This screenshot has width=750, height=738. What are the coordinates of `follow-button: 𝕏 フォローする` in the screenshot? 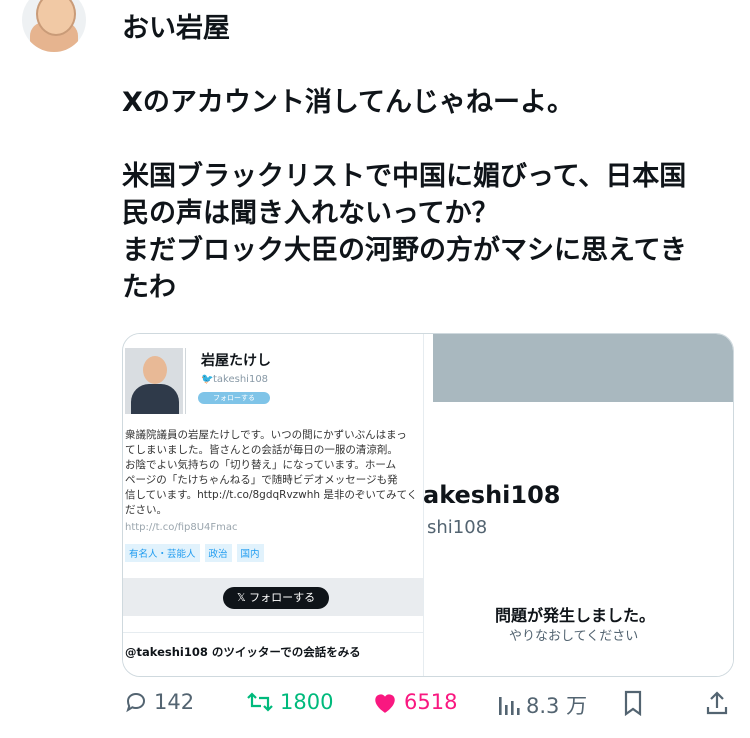 It's located at (276, 598).